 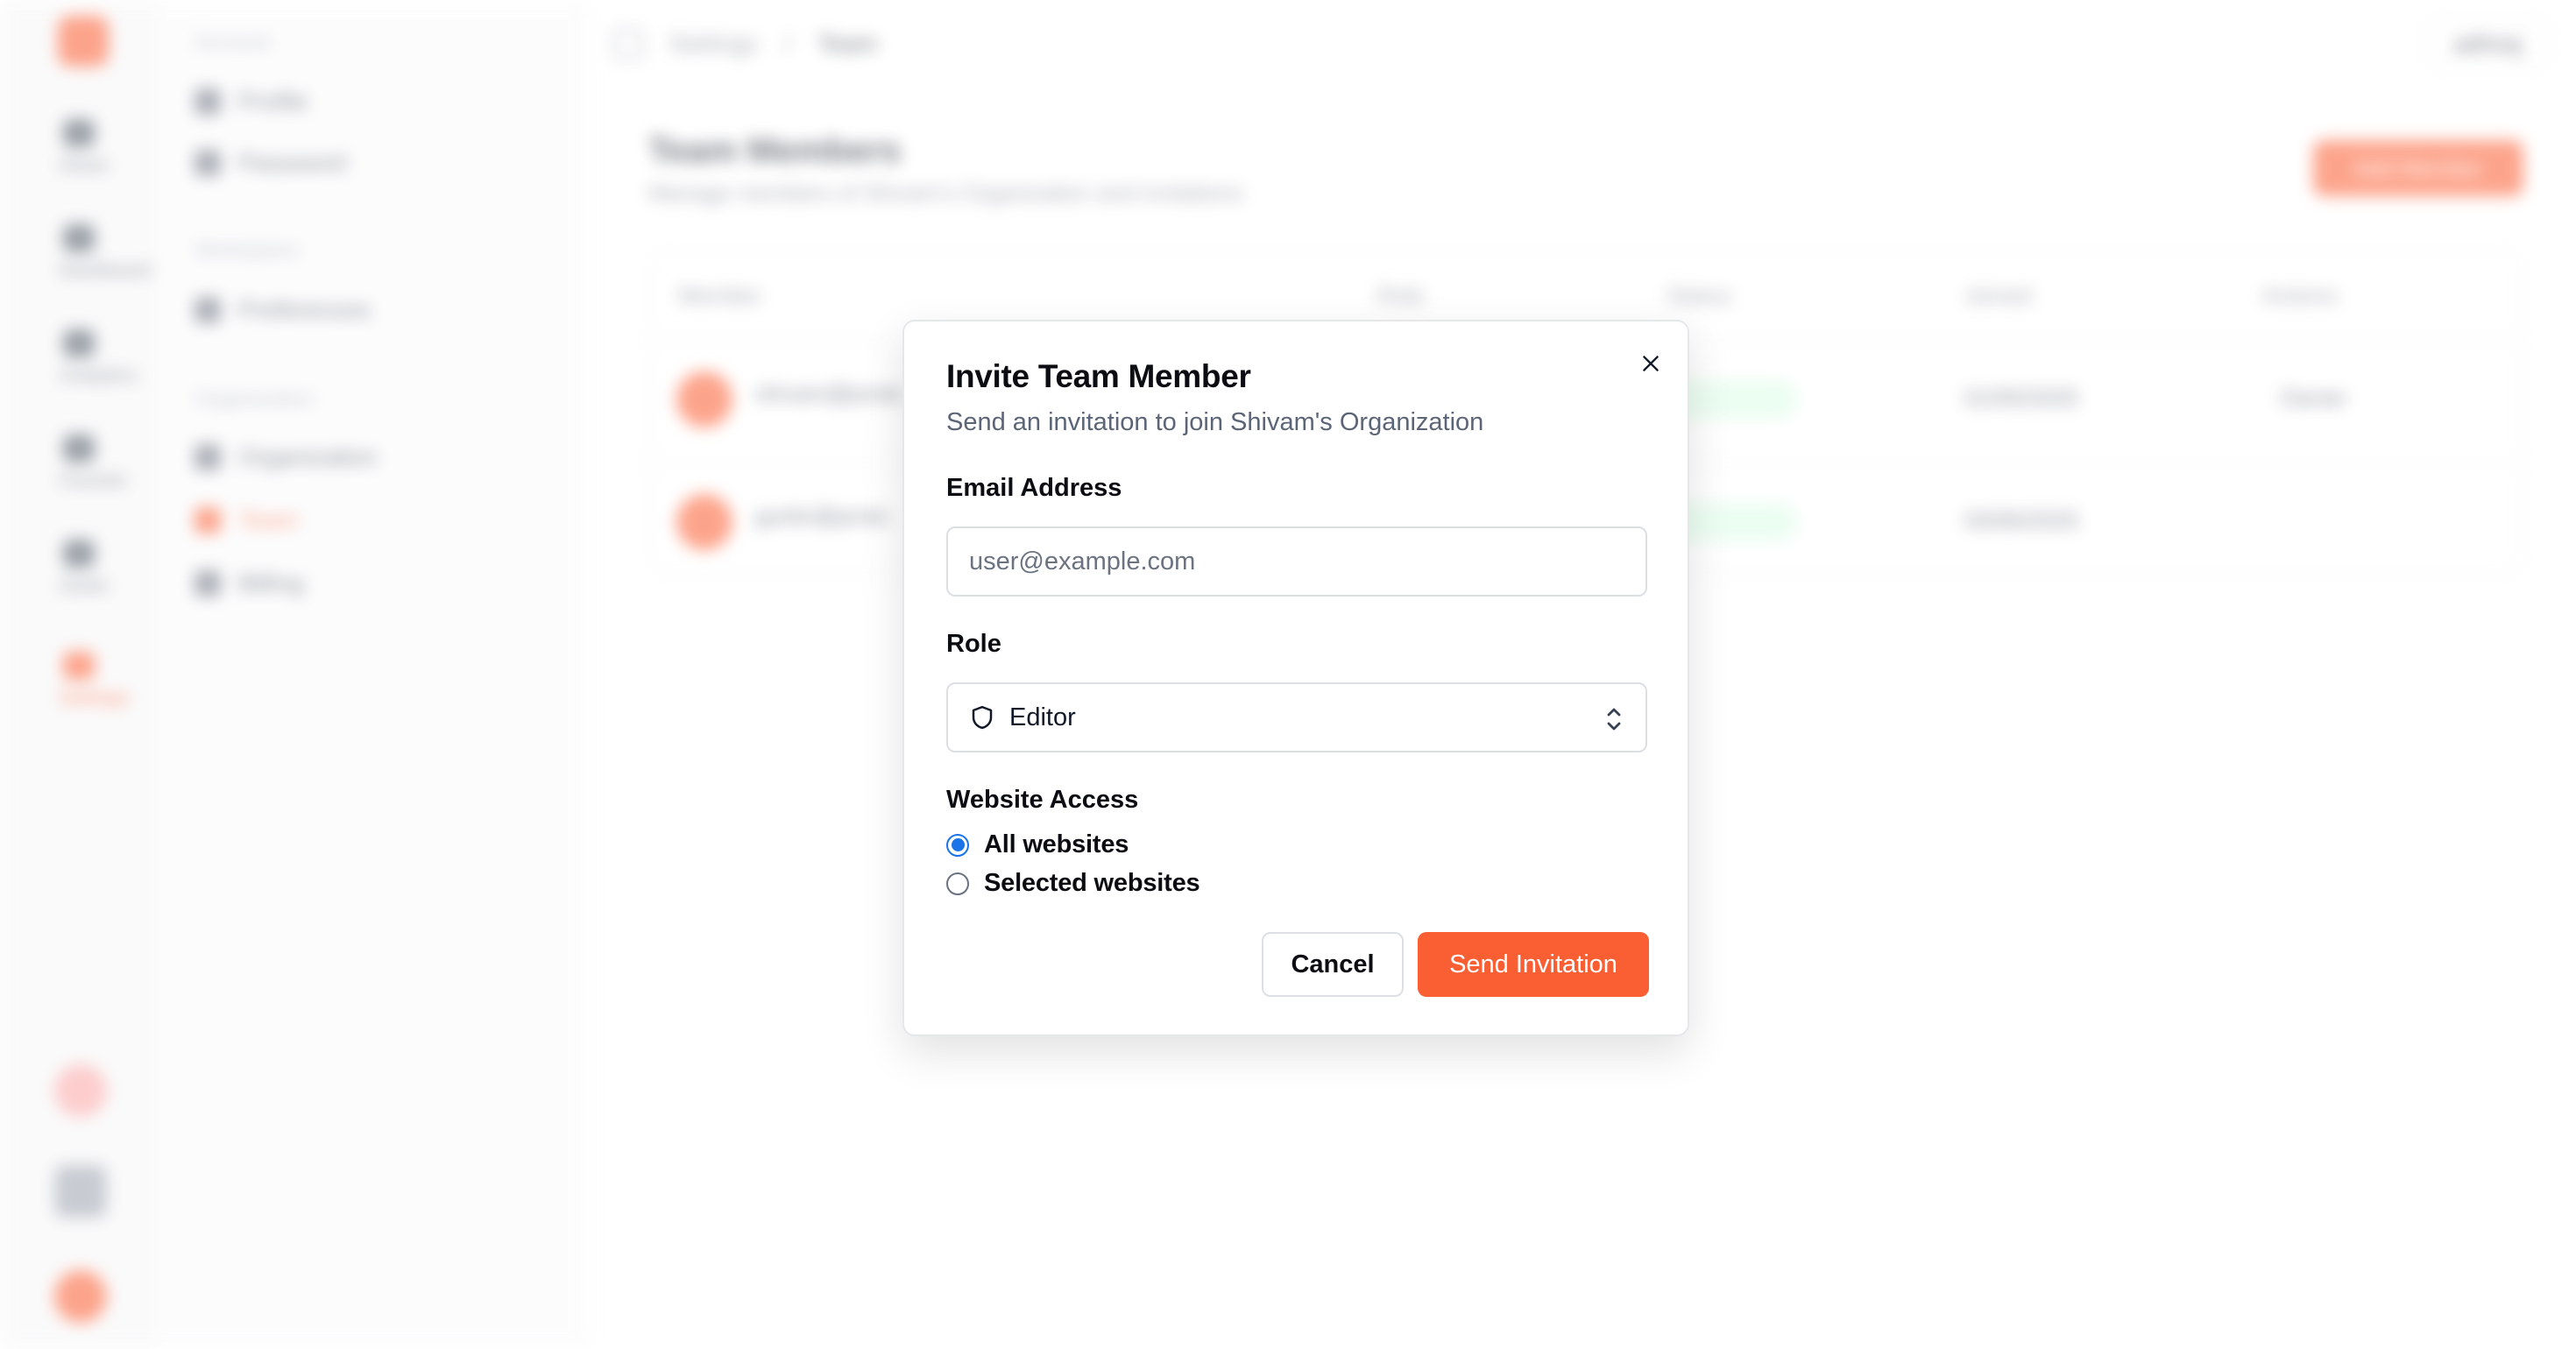 What do you see at coordinates (1296, 717) in the screenshot?
I see `role-select: Editor` at bounding box center [1296, 717].